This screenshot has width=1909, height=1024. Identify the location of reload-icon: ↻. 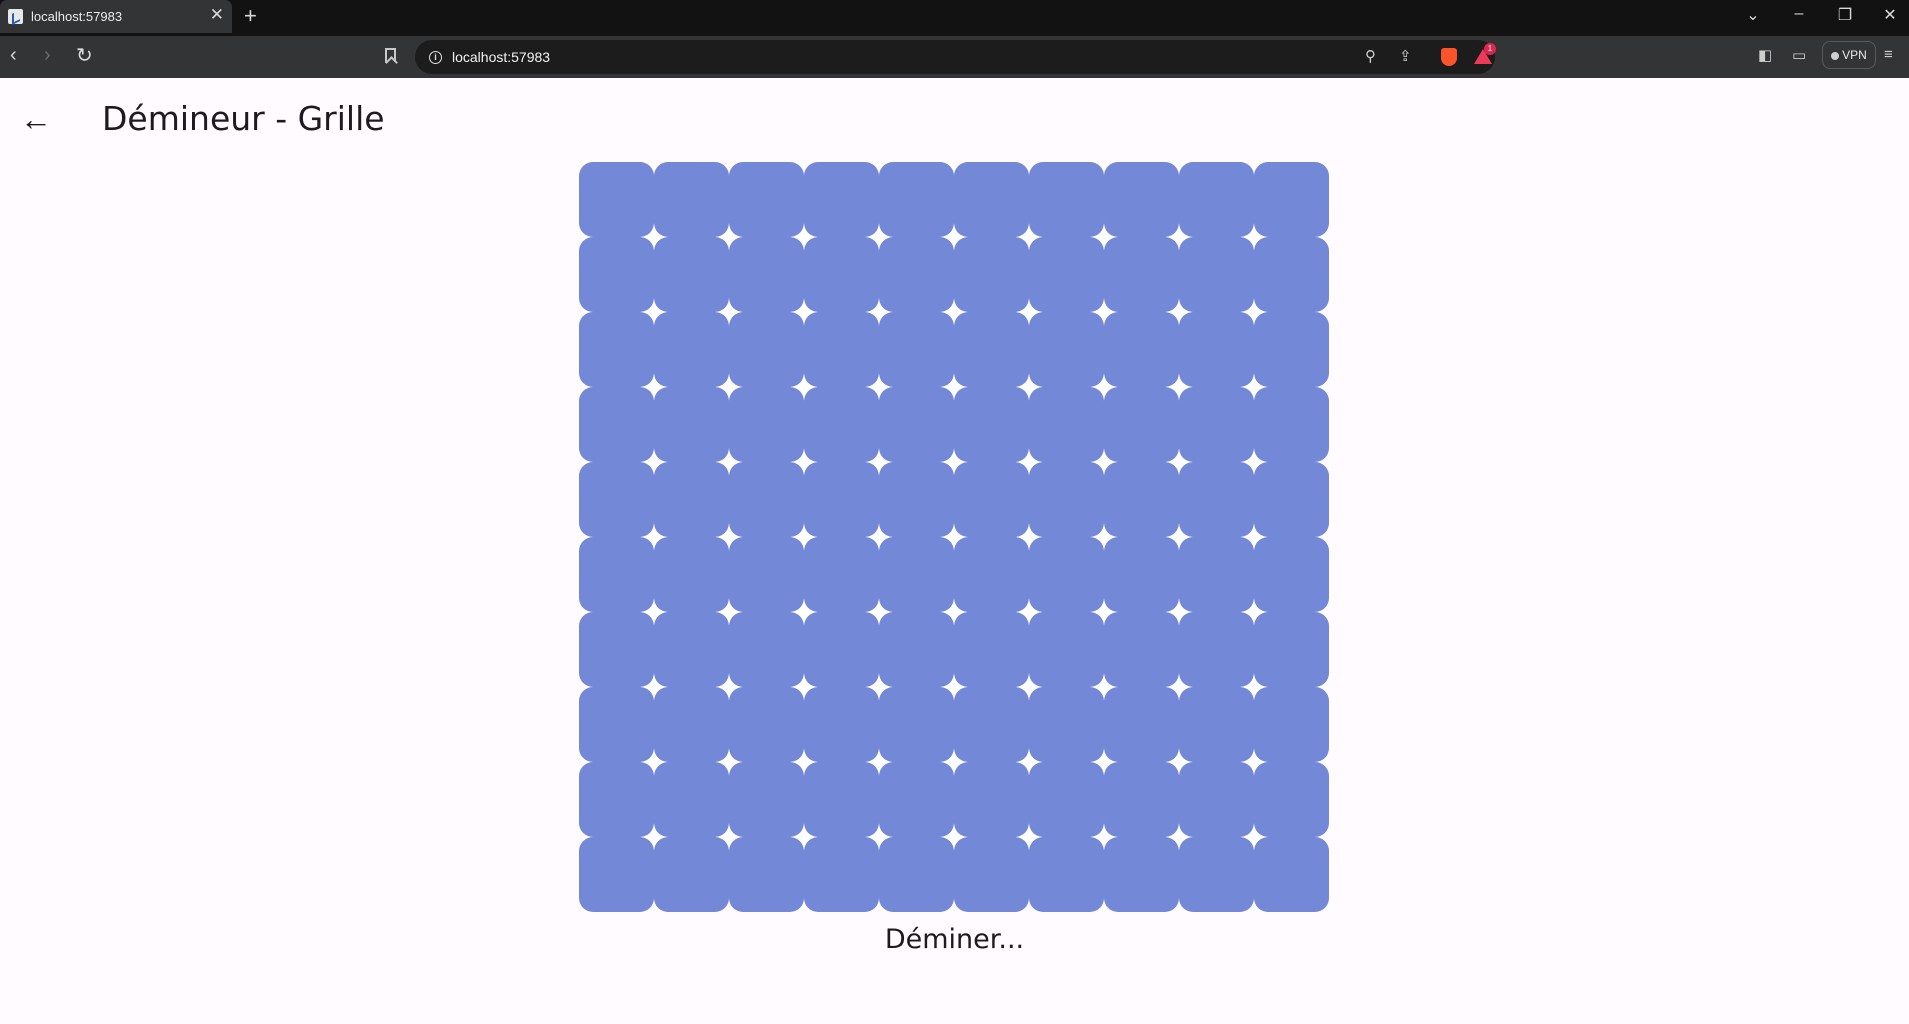
(84, 55).